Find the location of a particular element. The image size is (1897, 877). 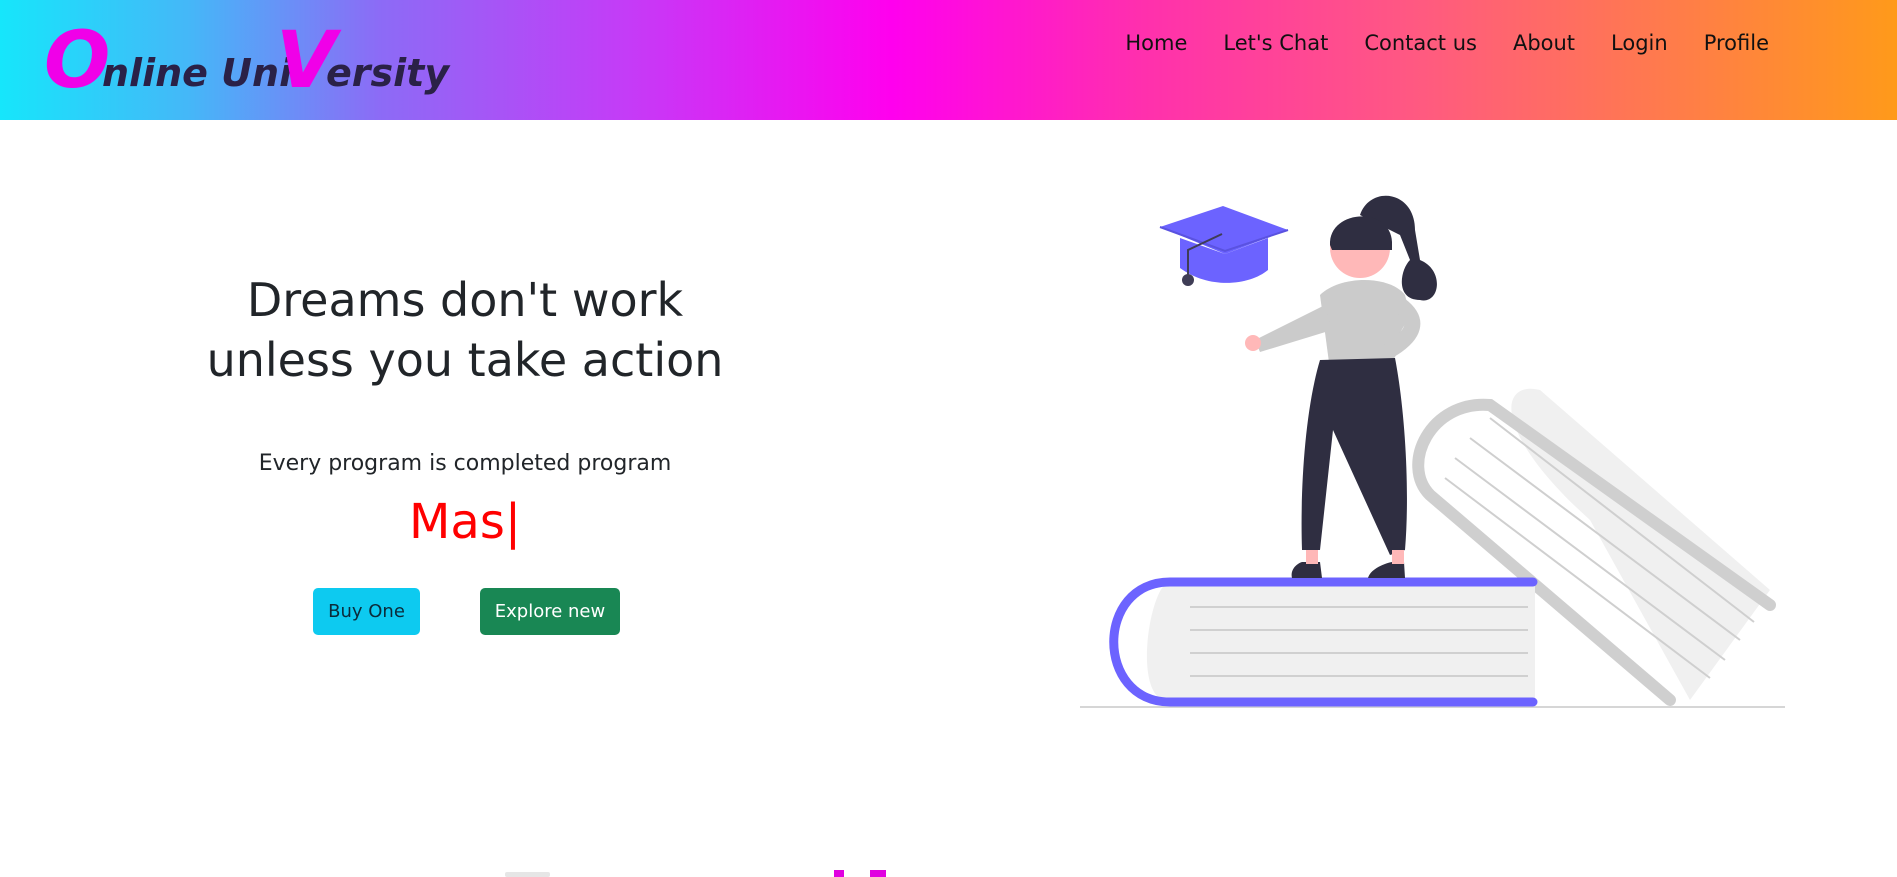

brand-logo: O nline Uni V ersity is located at coordinates (246, 62).